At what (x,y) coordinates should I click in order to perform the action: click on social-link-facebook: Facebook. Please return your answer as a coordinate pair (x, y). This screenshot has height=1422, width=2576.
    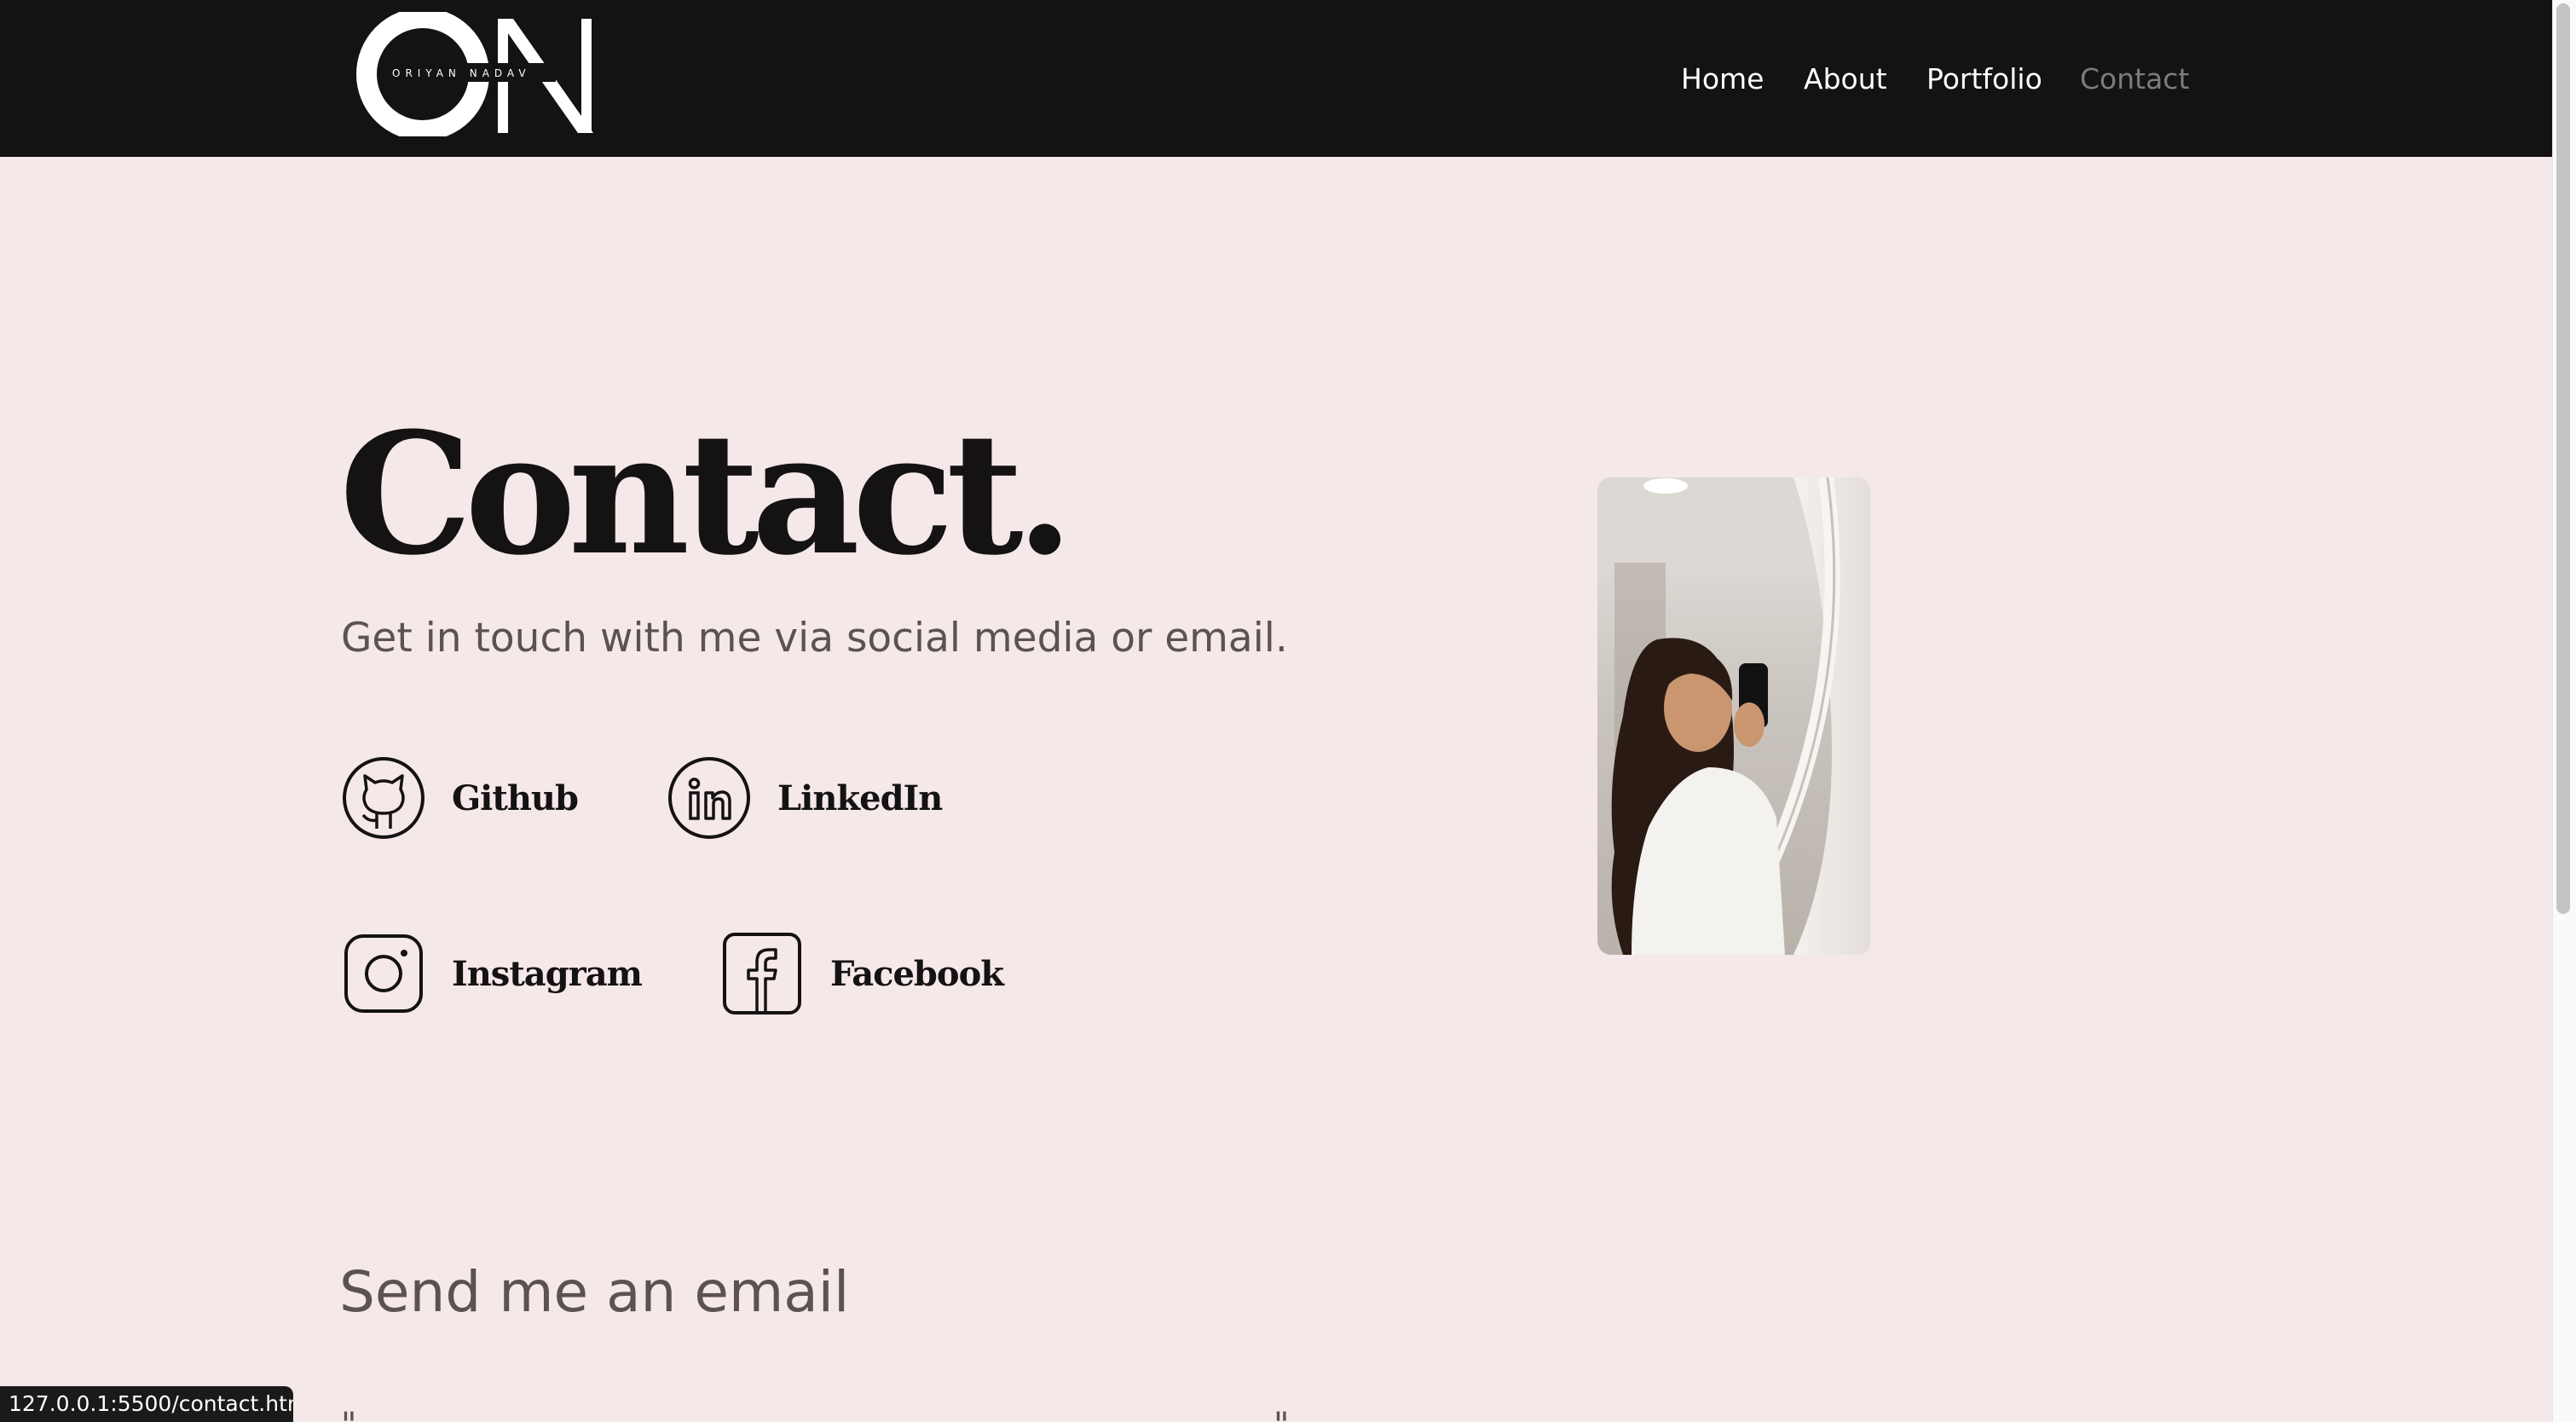
    Looking at the image, I should click on (861, 974).